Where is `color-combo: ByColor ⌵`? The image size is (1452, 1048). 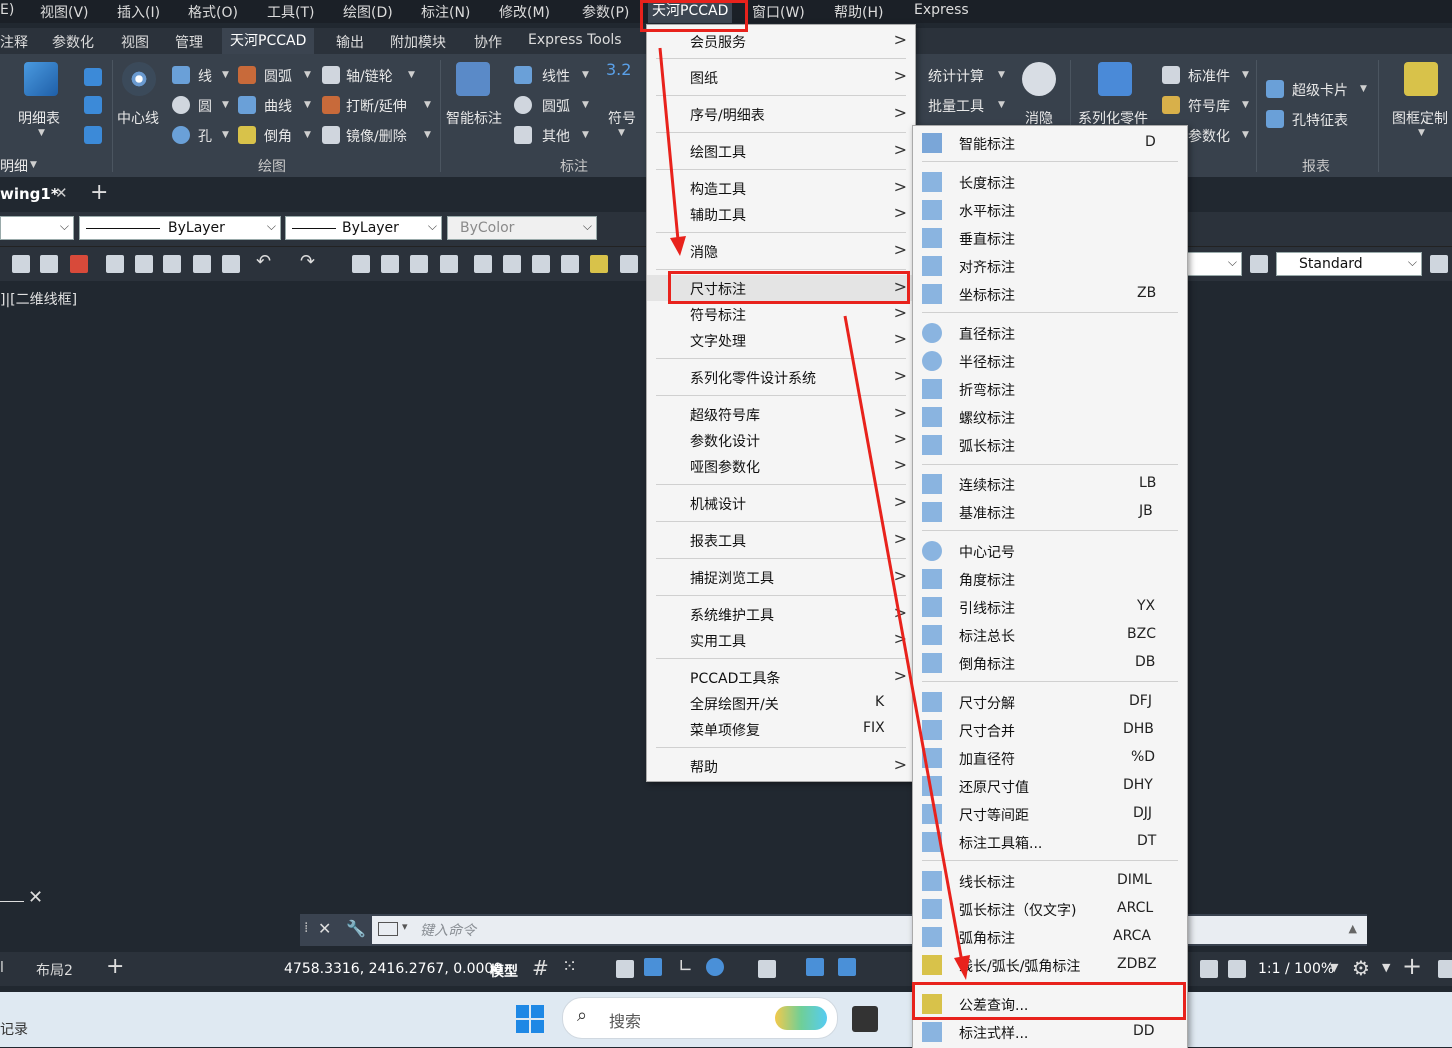 color-combo: ByColor ⌵ is located at coordinates (522, 228).